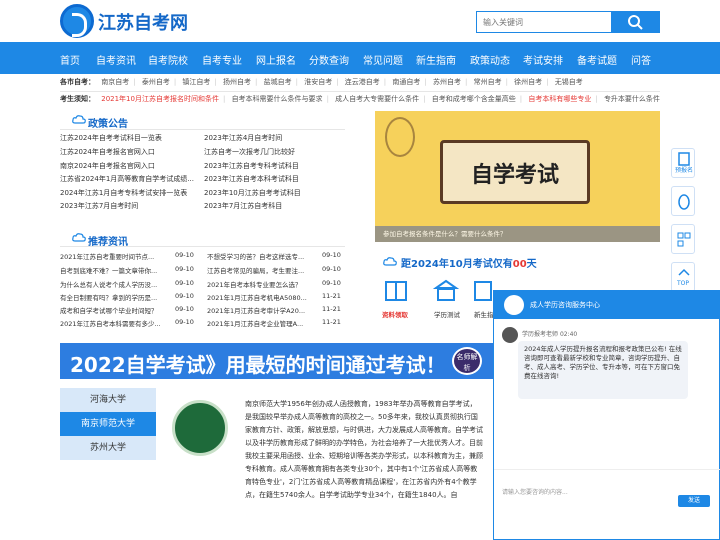  What do you see at coordinates (168, 59) in the screenshot?
I see `nav-item: 自考院校` at bounding box center [168, 59].